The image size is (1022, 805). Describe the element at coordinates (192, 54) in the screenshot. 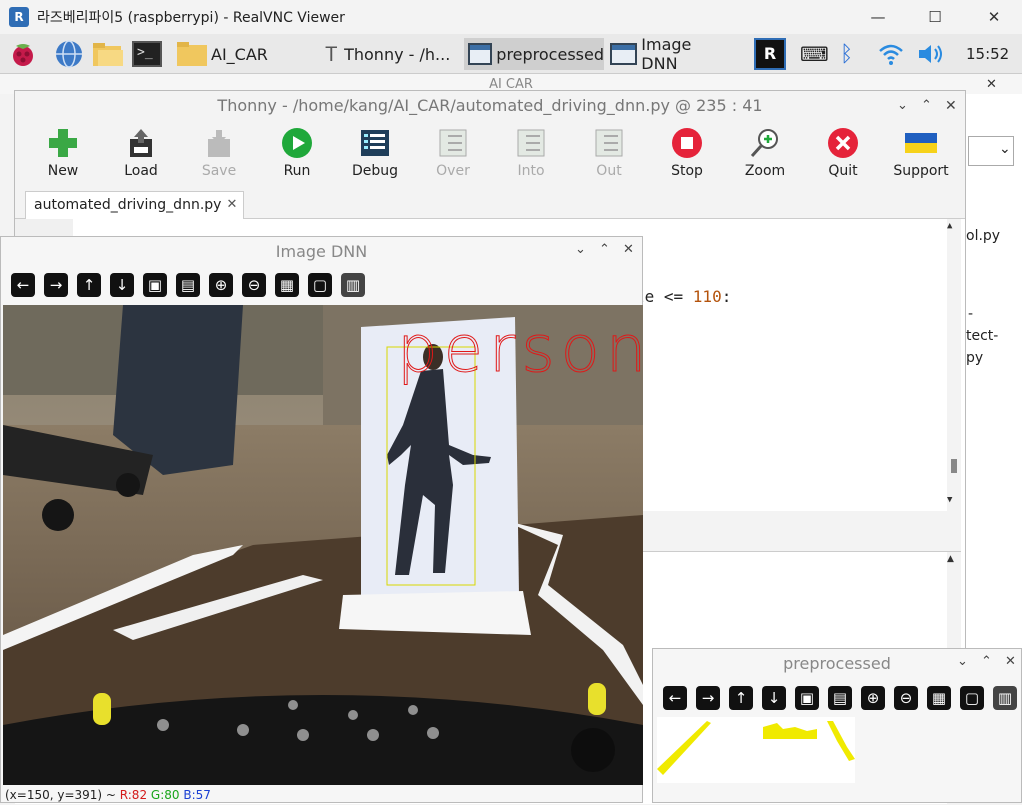

I see `folder-icon` at that location.